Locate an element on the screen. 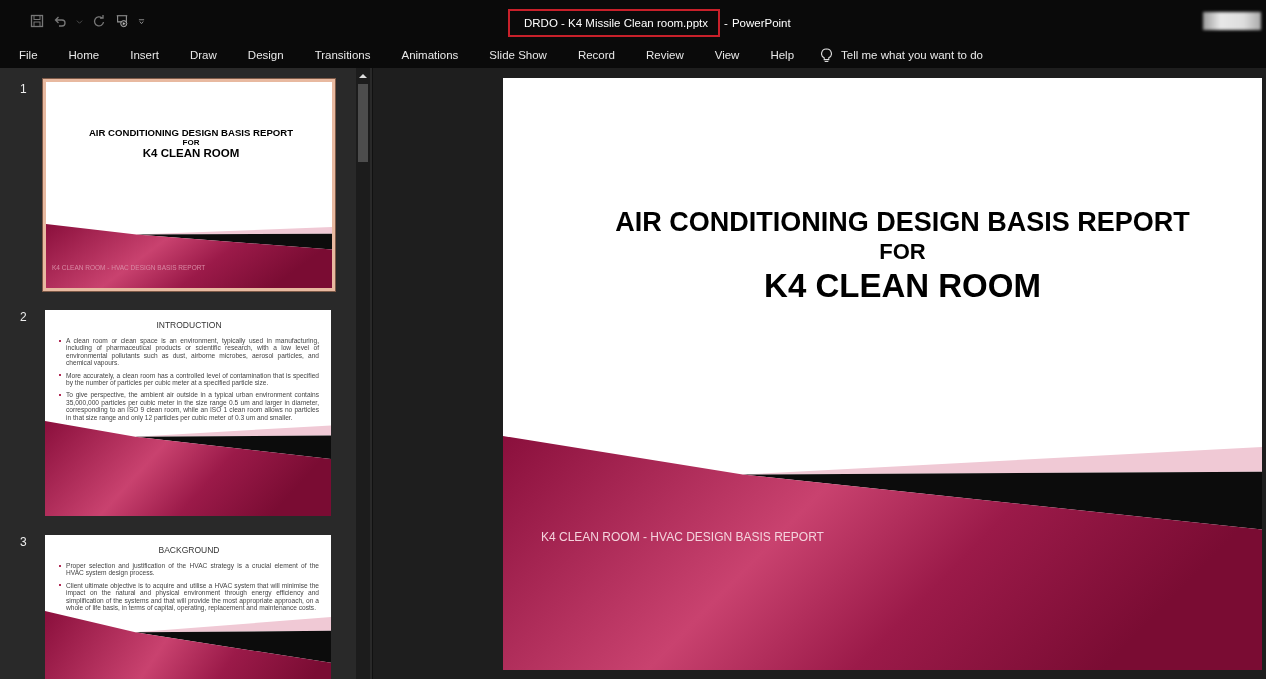 The height and width of the screenshot is (679, 1266). lightbulb-icon is located at coordinates (827, 55).